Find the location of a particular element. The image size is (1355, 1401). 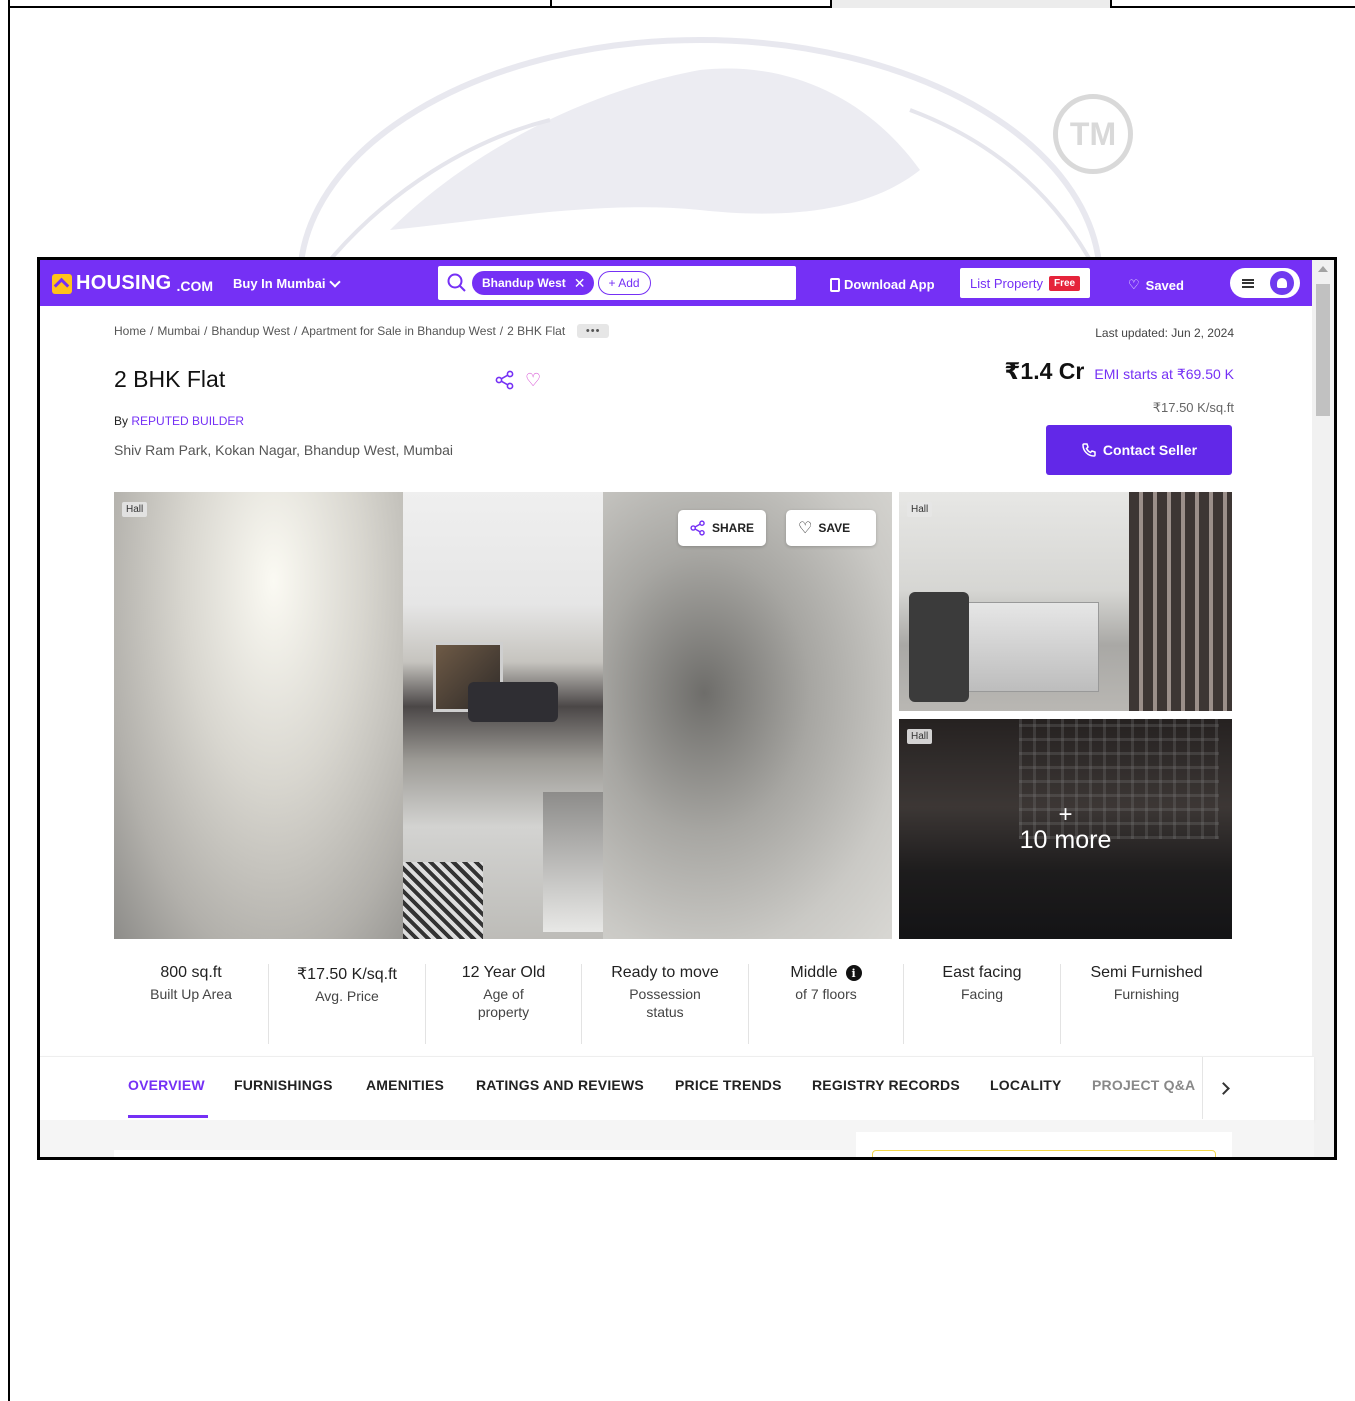

price-row: ₹1.4 Cr EMI starts at ₹69.50 K is located at coordinates (1119, 371).